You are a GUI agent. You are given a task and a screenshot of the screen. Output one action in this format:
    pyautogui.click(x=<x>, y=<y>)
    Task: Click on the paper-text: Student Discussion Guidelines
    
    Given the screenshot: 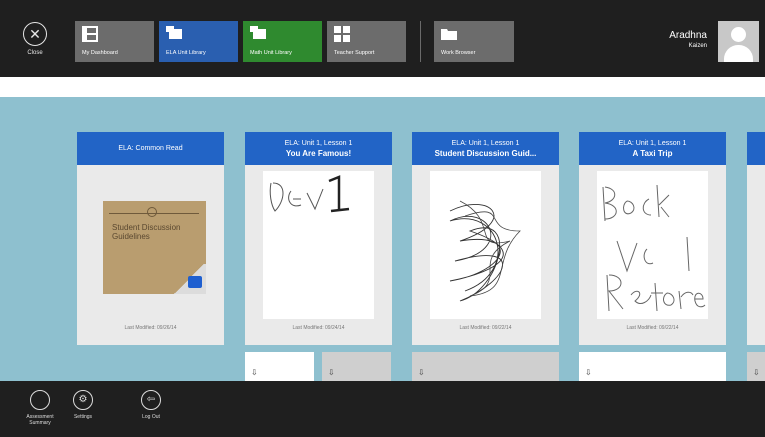 What is the action you would take?
    pyautogui.click(x=146, y=232)
    